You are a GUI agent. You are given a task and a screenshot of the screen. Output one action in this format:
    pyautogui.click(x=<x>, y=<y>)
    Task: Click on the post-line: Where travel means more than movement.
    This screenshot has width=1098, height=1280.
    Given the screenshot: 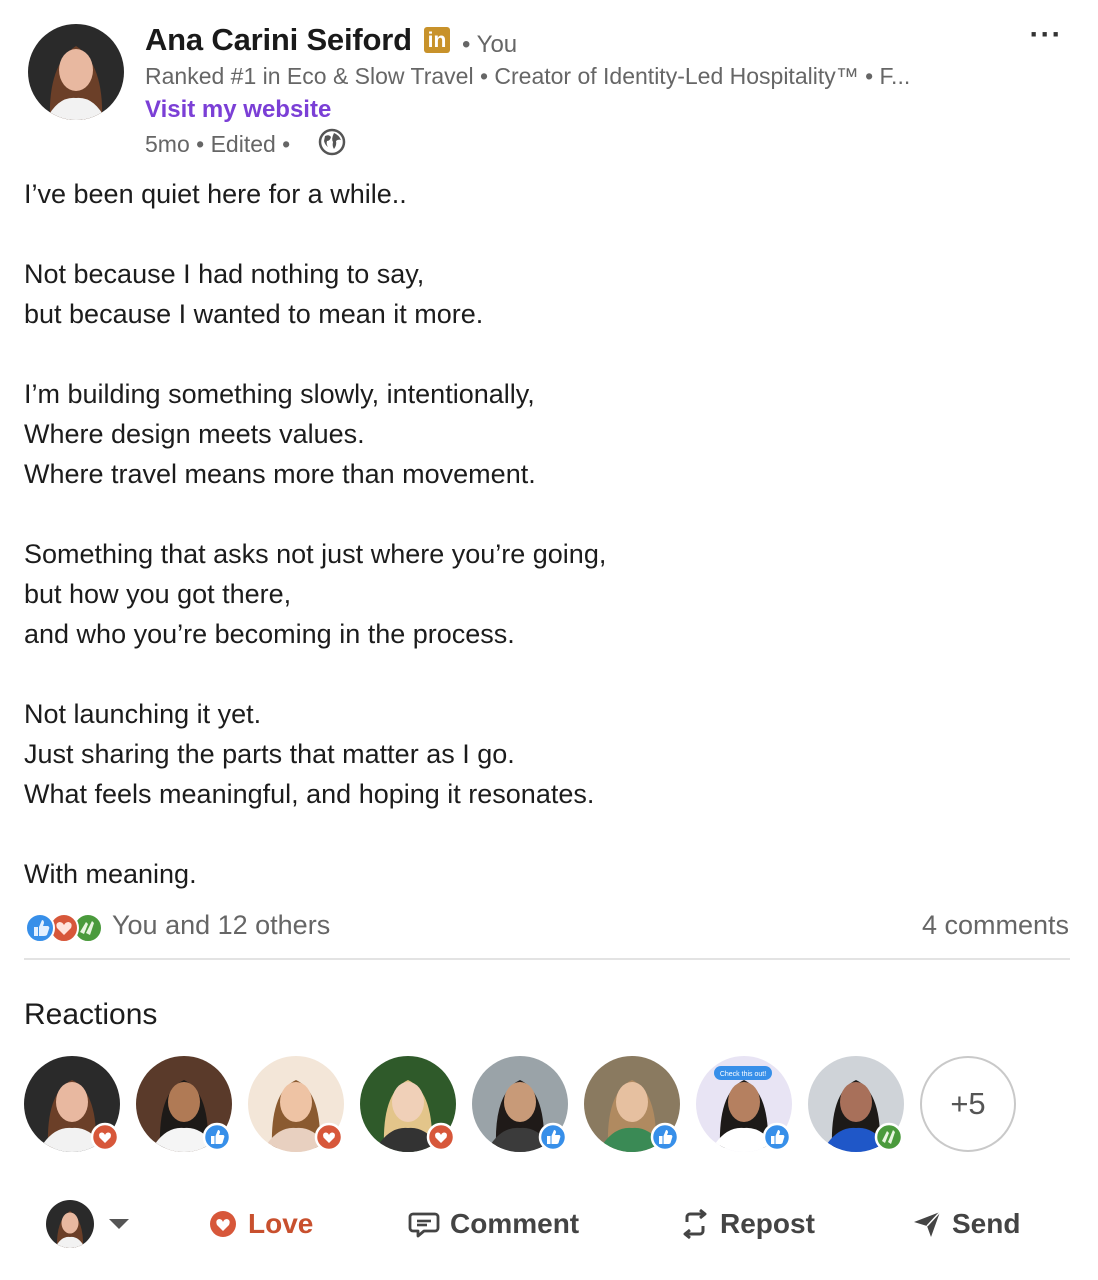 What is the action you would take?
    pyautogui.click(x=280, y=474)
    